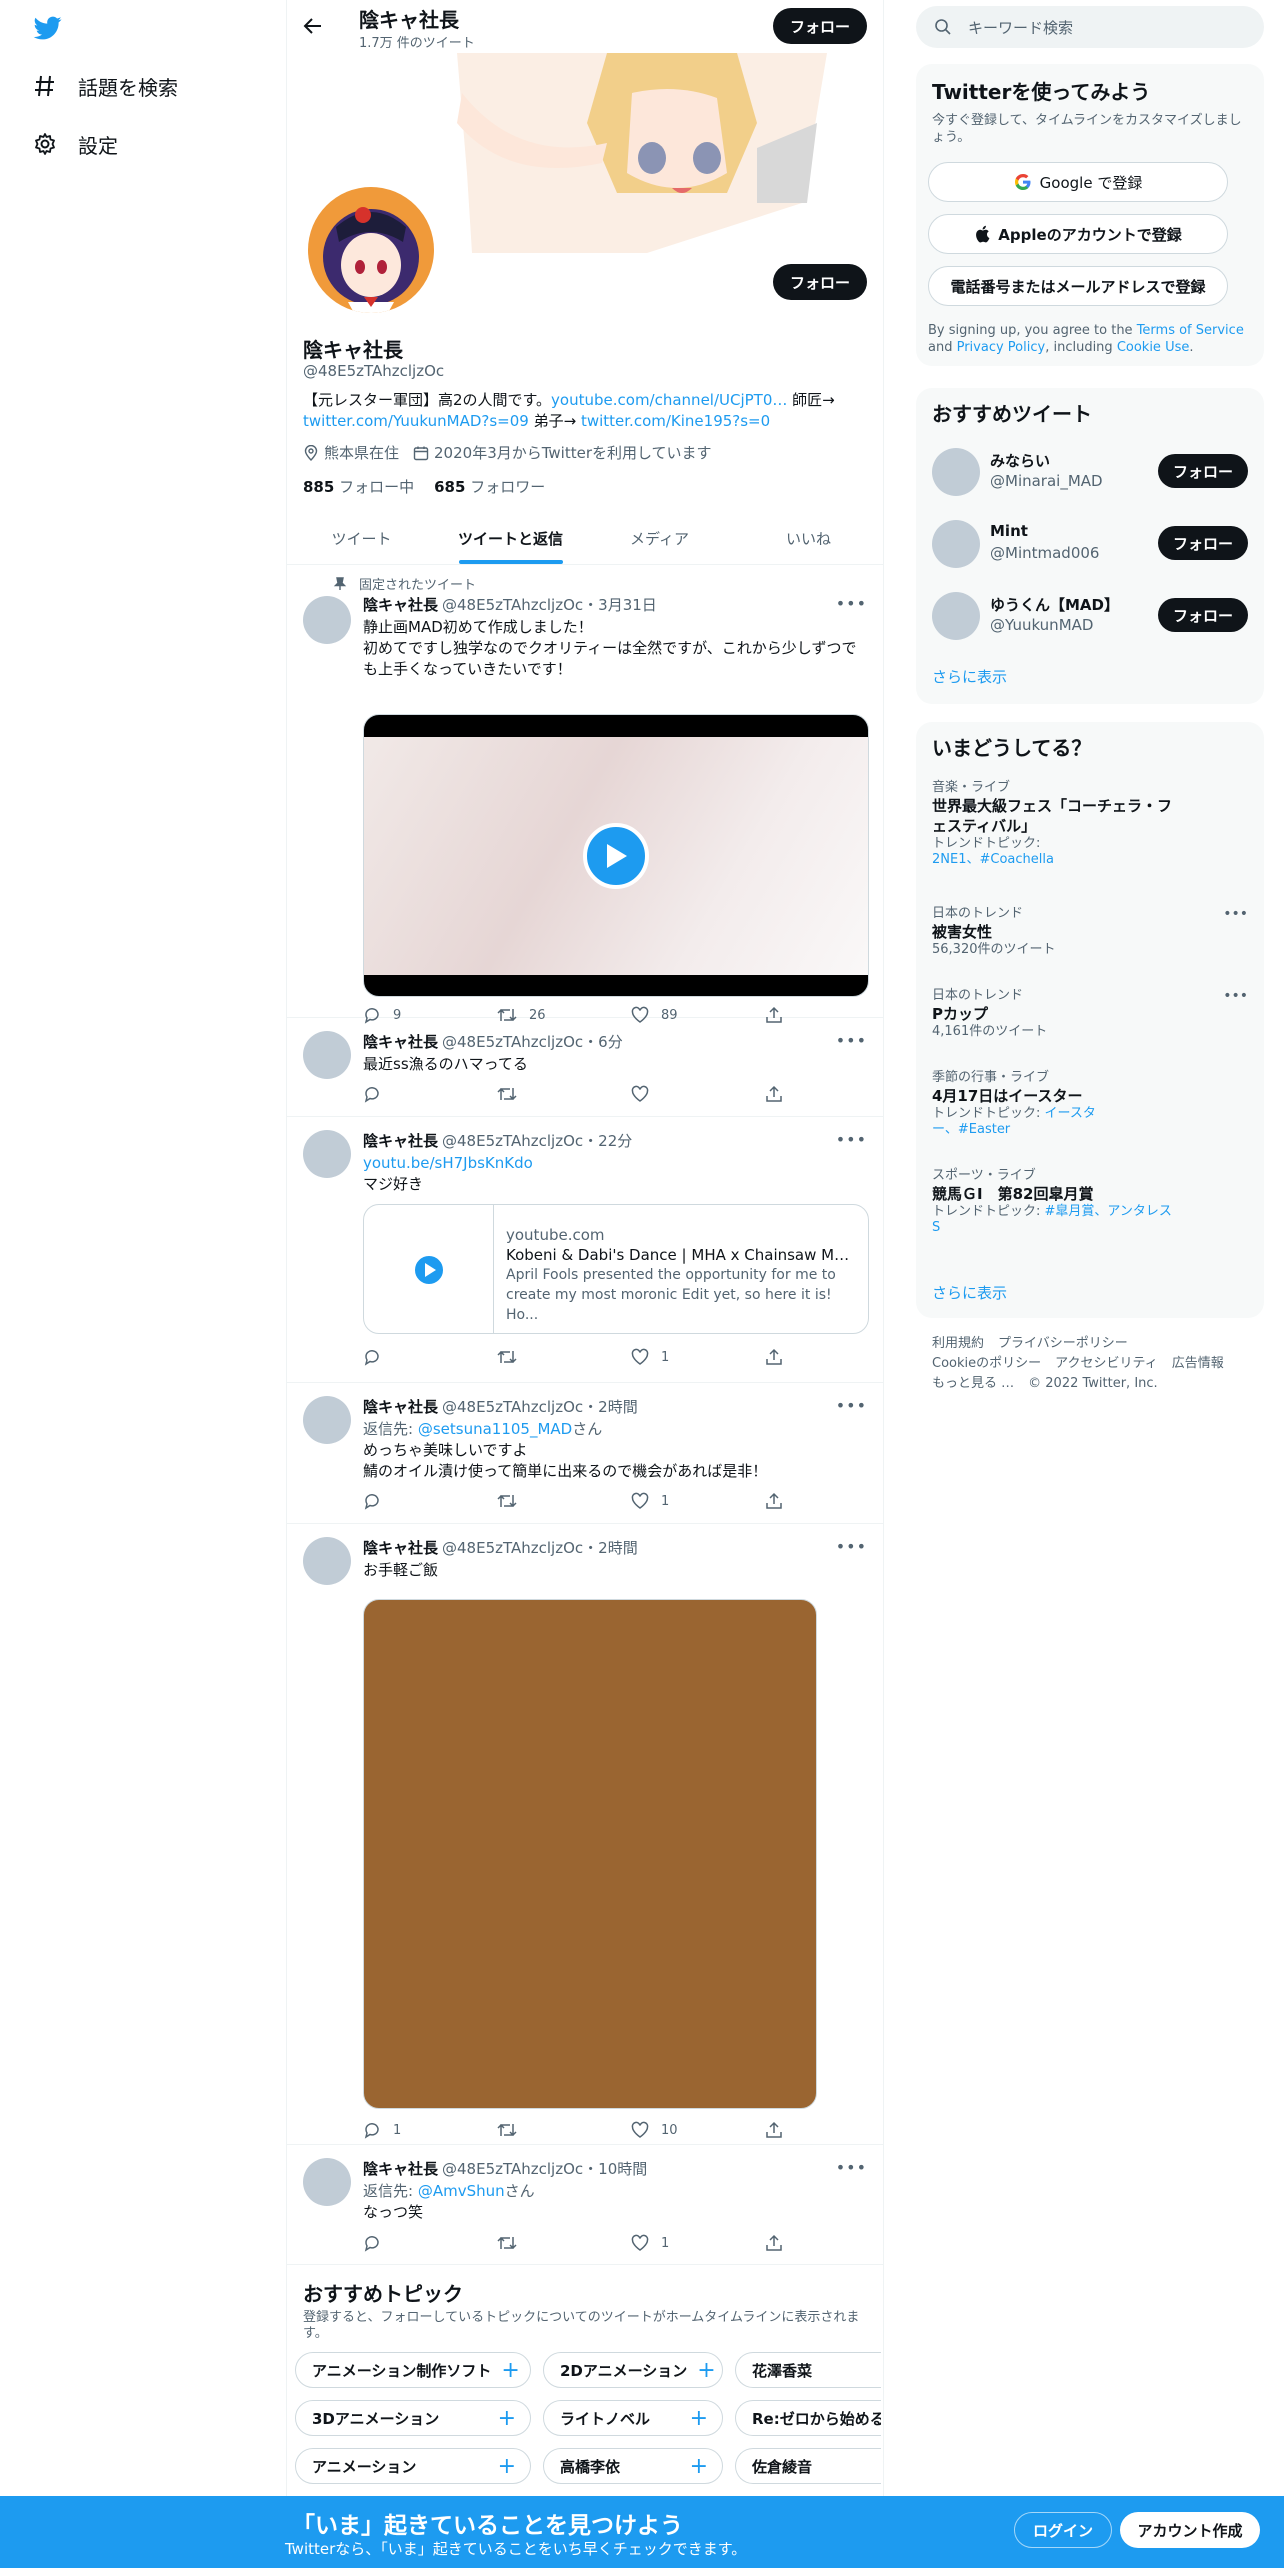 This screenshot has width=1284, height=2568. I want to click on topic-chip: 花澤香菜, so click(808, 2370).